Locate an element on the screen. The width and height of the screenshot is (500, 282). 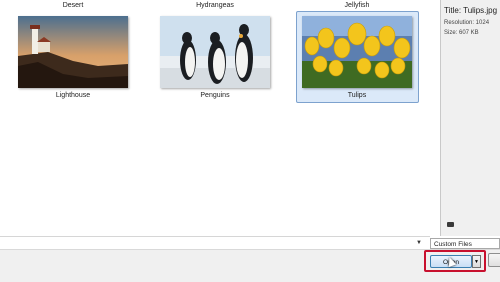
preview-size: Size: 607 KB is located at coordinates (461, 33).